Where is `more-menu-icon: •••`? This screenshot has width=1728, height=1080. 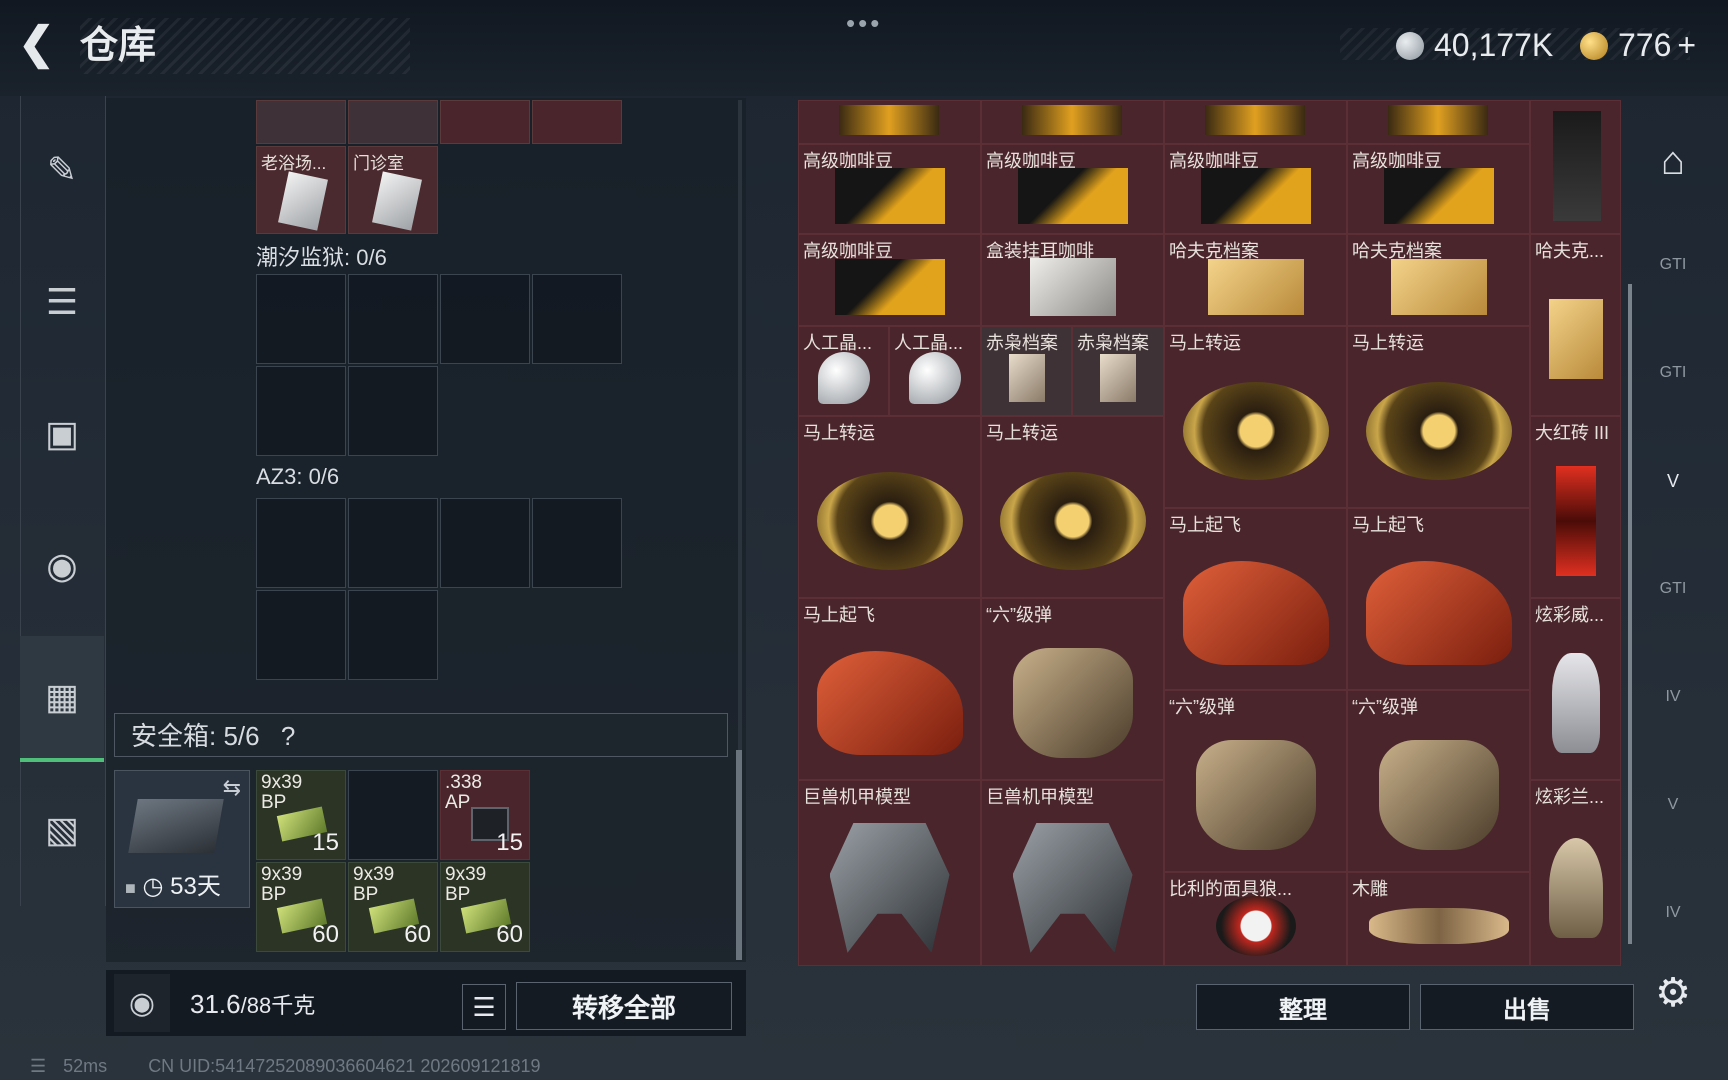
more-menu-icon: ••• is located at coordinates (864, 23).